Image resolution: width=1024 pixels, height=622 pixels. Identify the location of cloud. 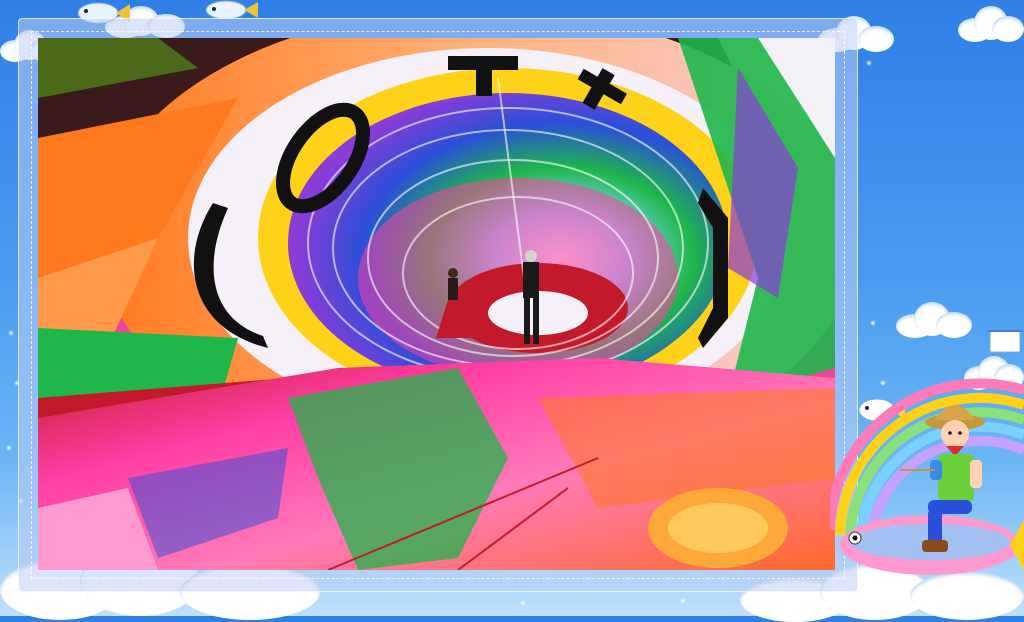
(991, 25).